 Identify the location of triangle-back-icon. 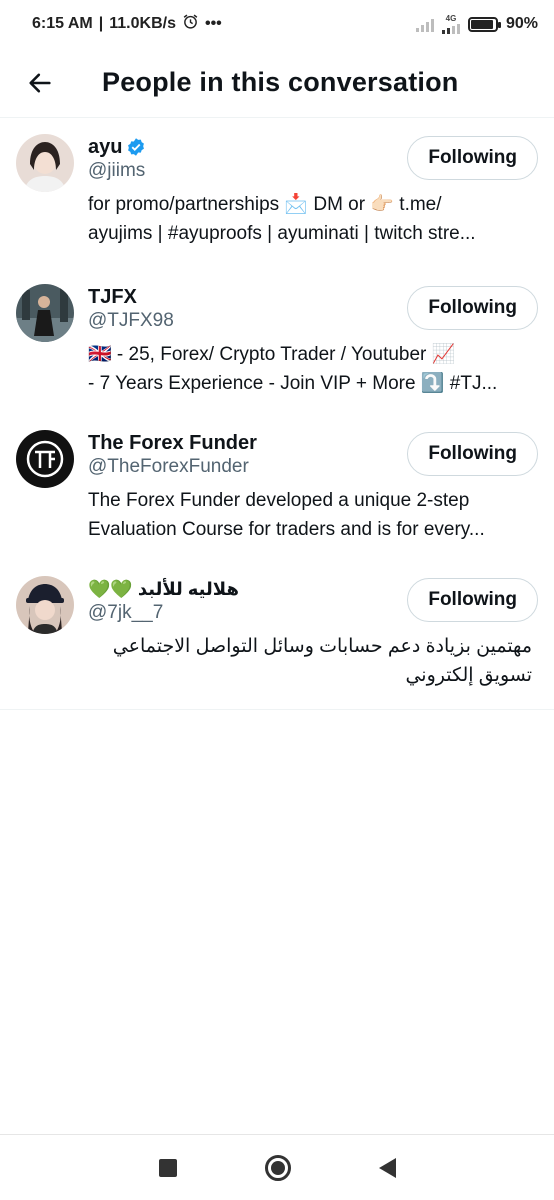
(387, 1167).